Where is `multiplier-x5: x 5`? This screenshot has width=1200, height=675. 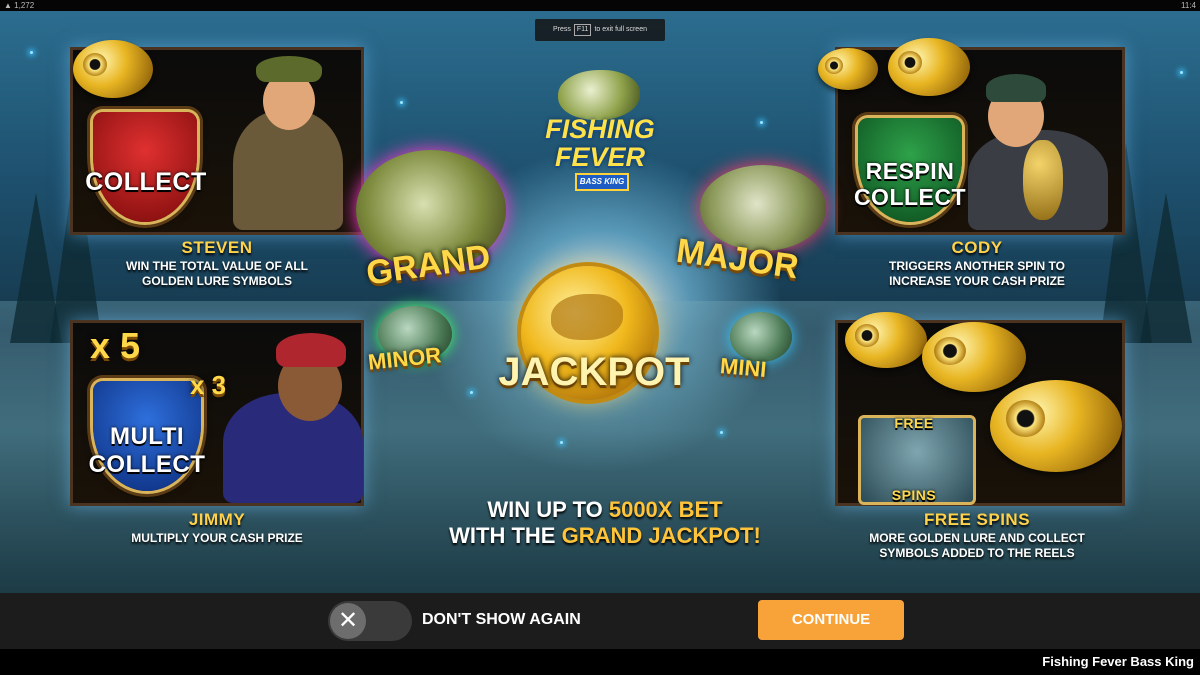
multiplier-x5: x 5 is located at coordinates (115, 345).